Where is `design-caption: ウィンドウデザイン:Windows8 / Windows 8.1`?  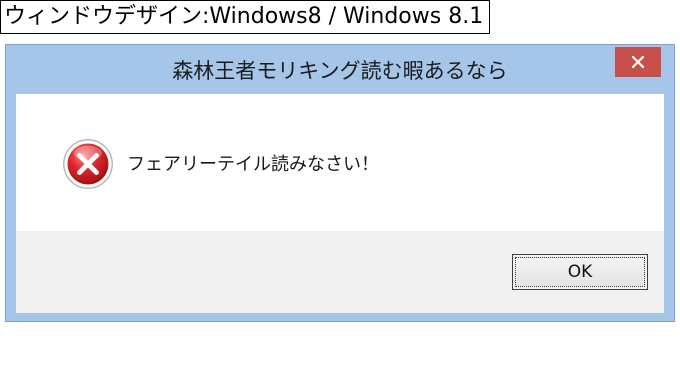 design-caption: ウィンドウデザイン:Windows8 / Windows 8.1 is located at coordinates (245, 17).